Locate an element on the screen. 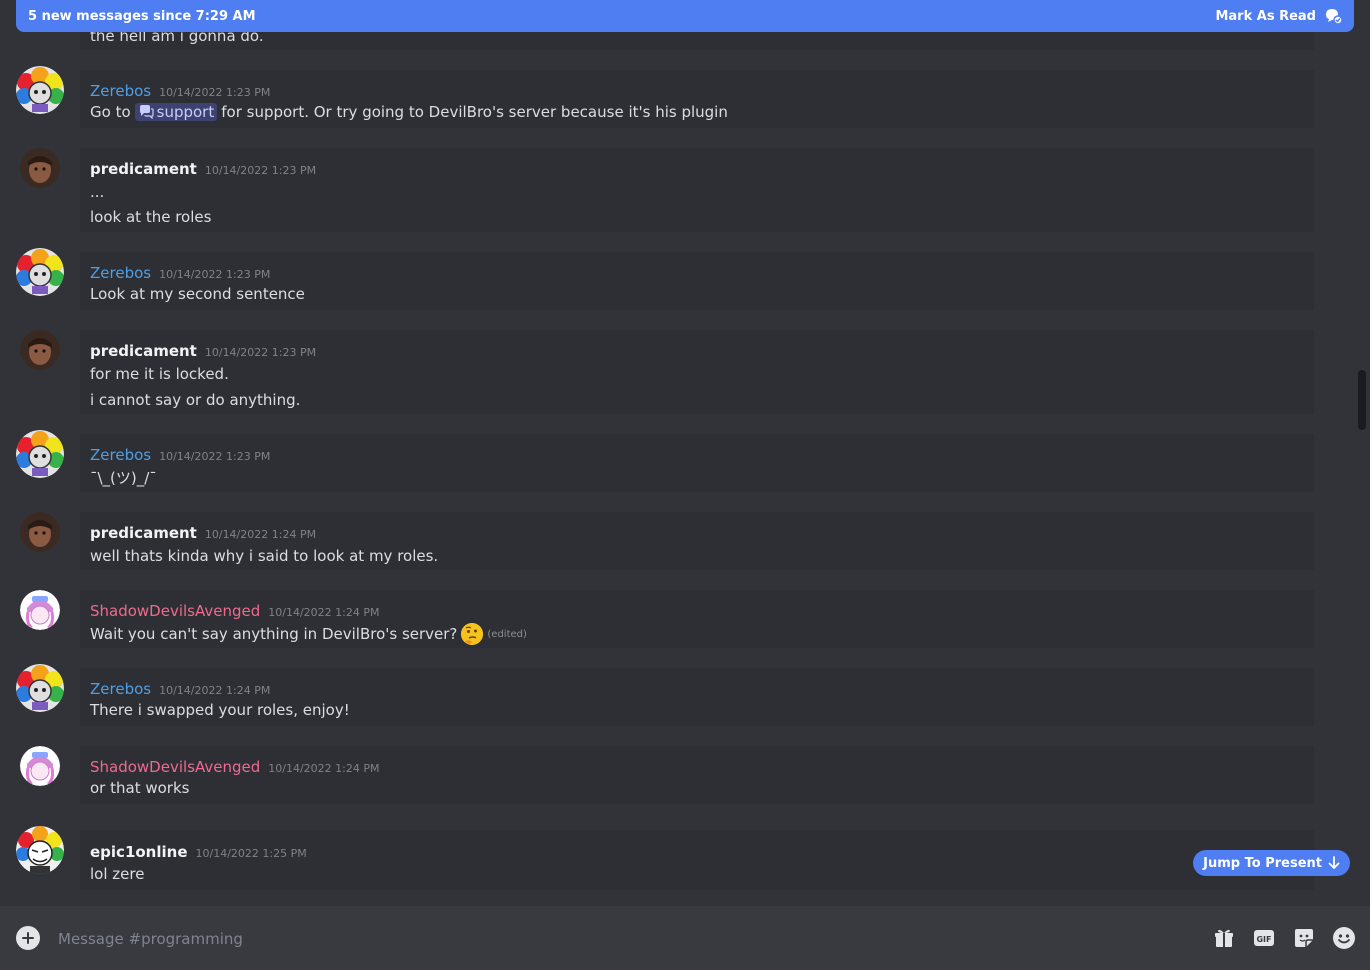 The image size is (1370, 970). sticker-icon is located at coordinates (1304, 938).